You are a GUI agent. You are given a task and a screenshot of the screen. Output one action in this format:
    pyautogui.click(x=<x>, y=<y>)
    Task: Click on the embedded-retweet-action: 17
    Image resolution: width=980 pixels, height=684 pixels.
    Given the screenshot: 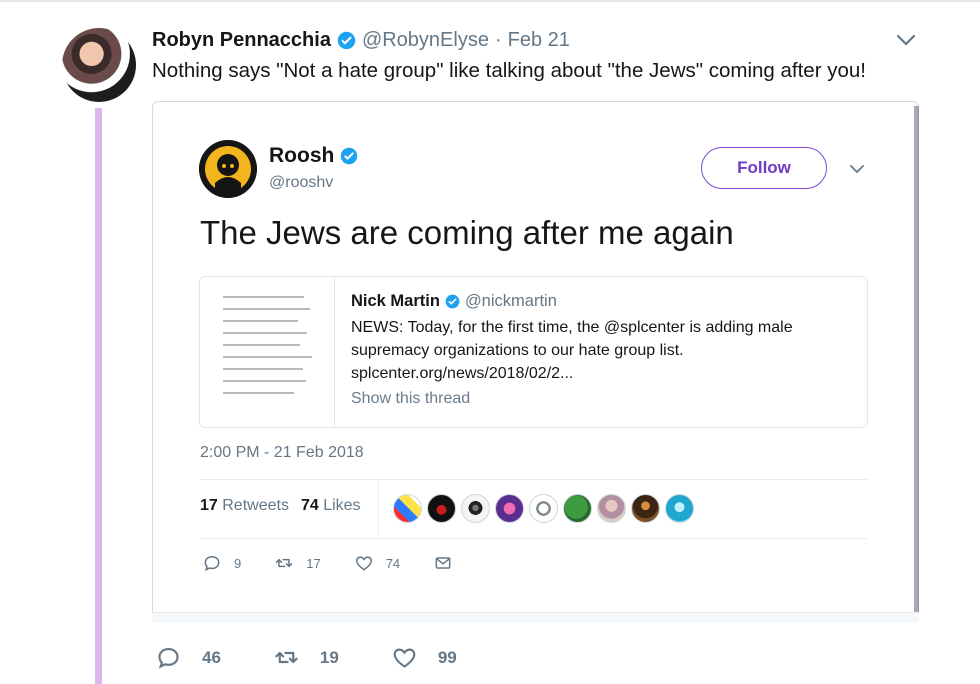 What is the action you would take?
    pyautogui.click(x=297, y=563)
    